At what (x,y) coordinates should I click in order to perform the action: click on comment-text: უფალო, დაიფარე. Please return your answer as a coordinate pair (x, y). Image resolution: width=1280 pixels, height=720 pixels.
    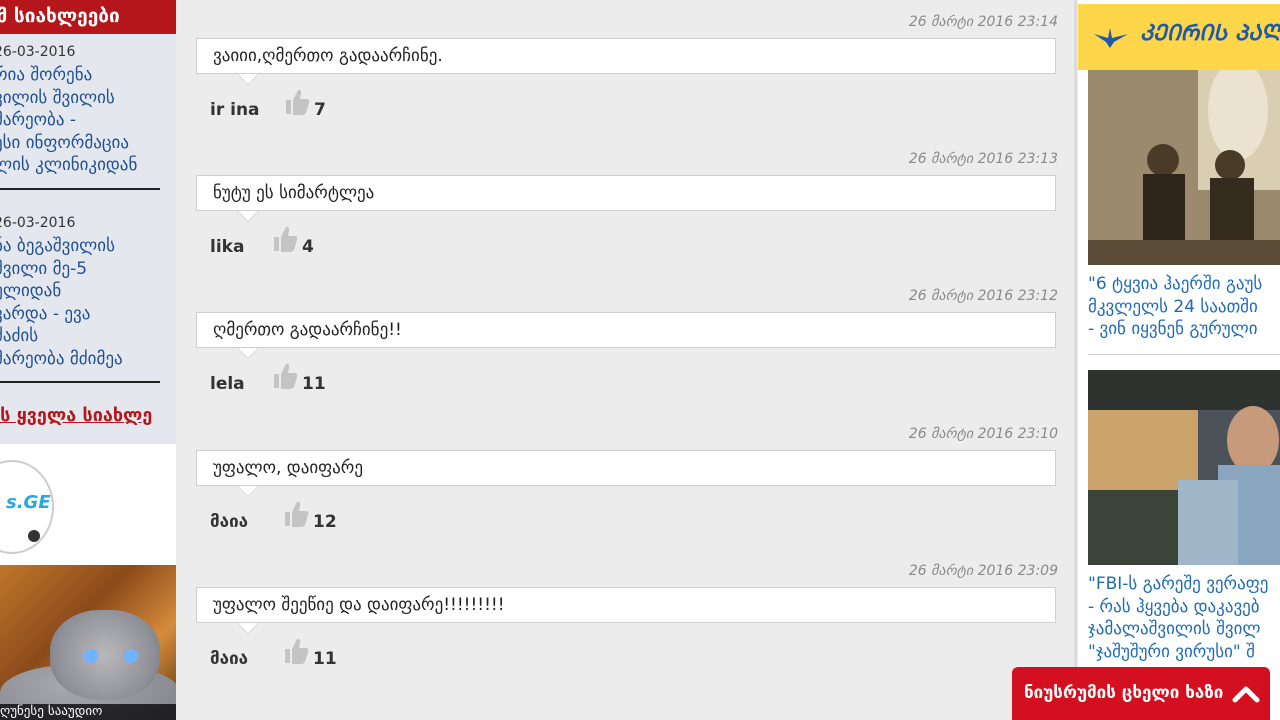
    Looking at the image, I should click on (626, 468).